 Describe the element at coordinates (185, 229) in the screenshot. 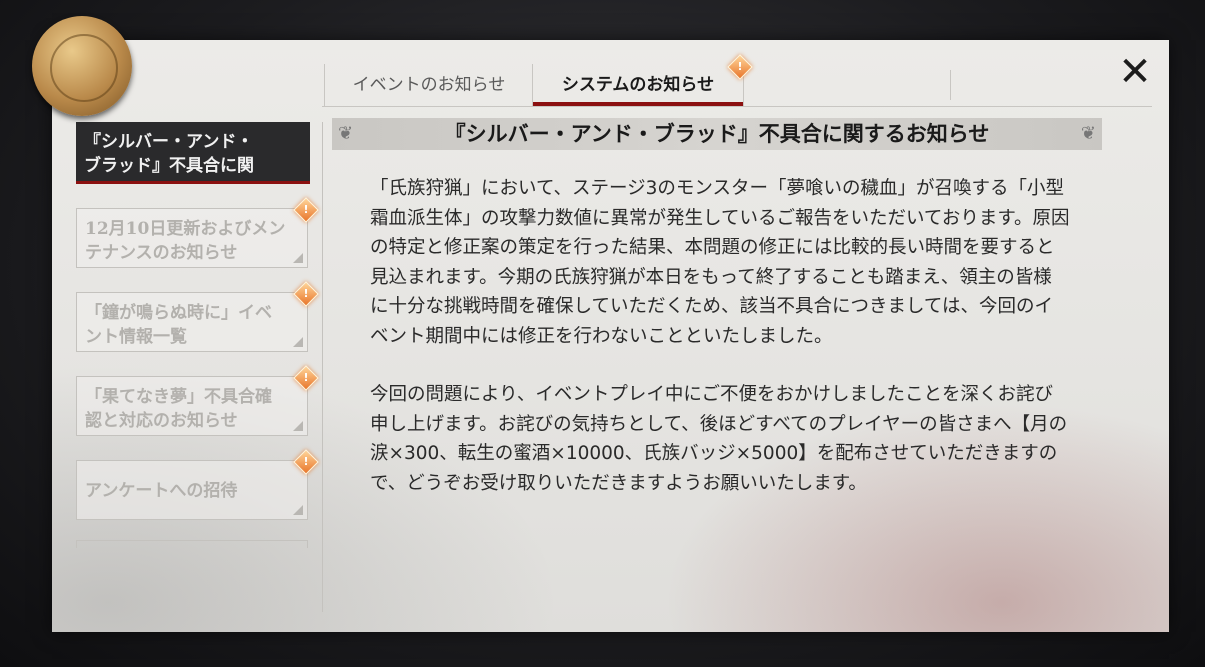

I see `notice-item-label-line1: 12月10日更新およびメン` at that location.